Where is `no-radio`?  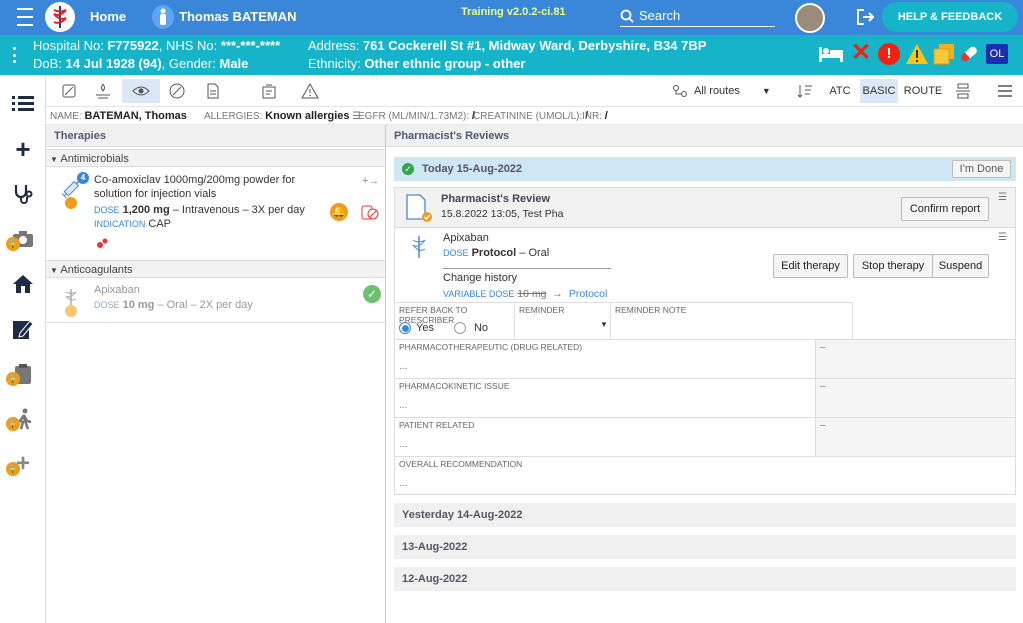
no-radio is located at coordinates (459, 328).